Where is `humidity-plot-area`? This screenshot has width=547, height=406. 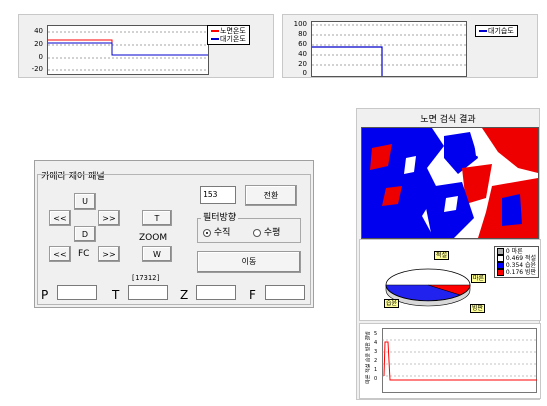 humidity-plot-area is located at coordinates (389, 49).